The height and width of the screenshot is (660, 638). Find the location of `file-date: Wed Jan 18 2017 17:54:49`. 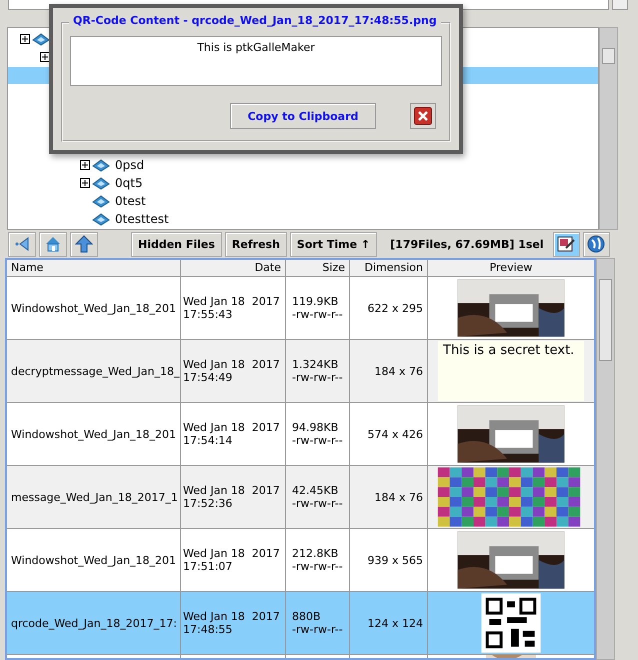

file-date: Wed Jan 18 2017 17:54:49 is located at coordinates (231, 371).